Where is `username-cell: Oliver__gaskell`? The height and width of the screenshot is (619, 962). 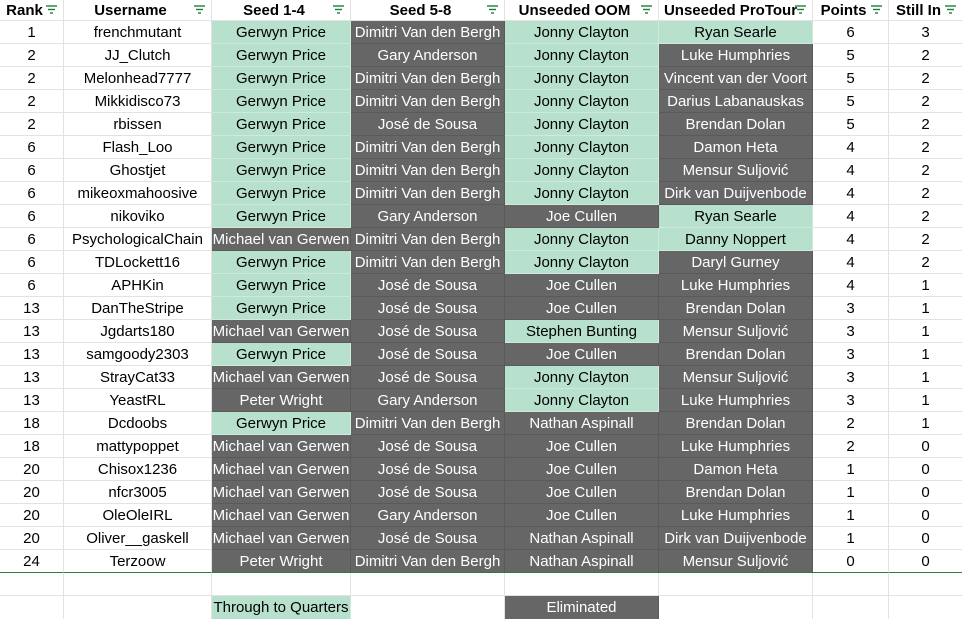
username-cell: Oliver__gaskell is located at coordinates (138, 538).